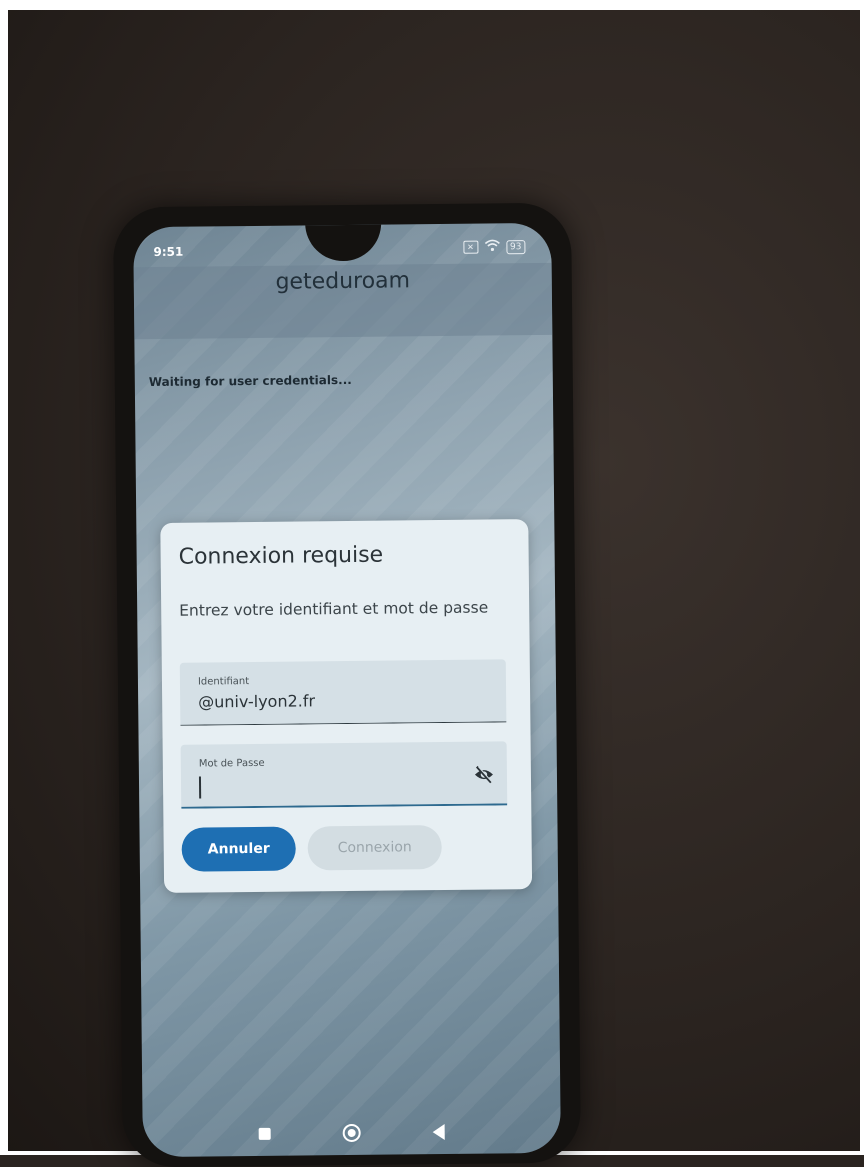  I want to click on wifi-icon, so click(492, 246).